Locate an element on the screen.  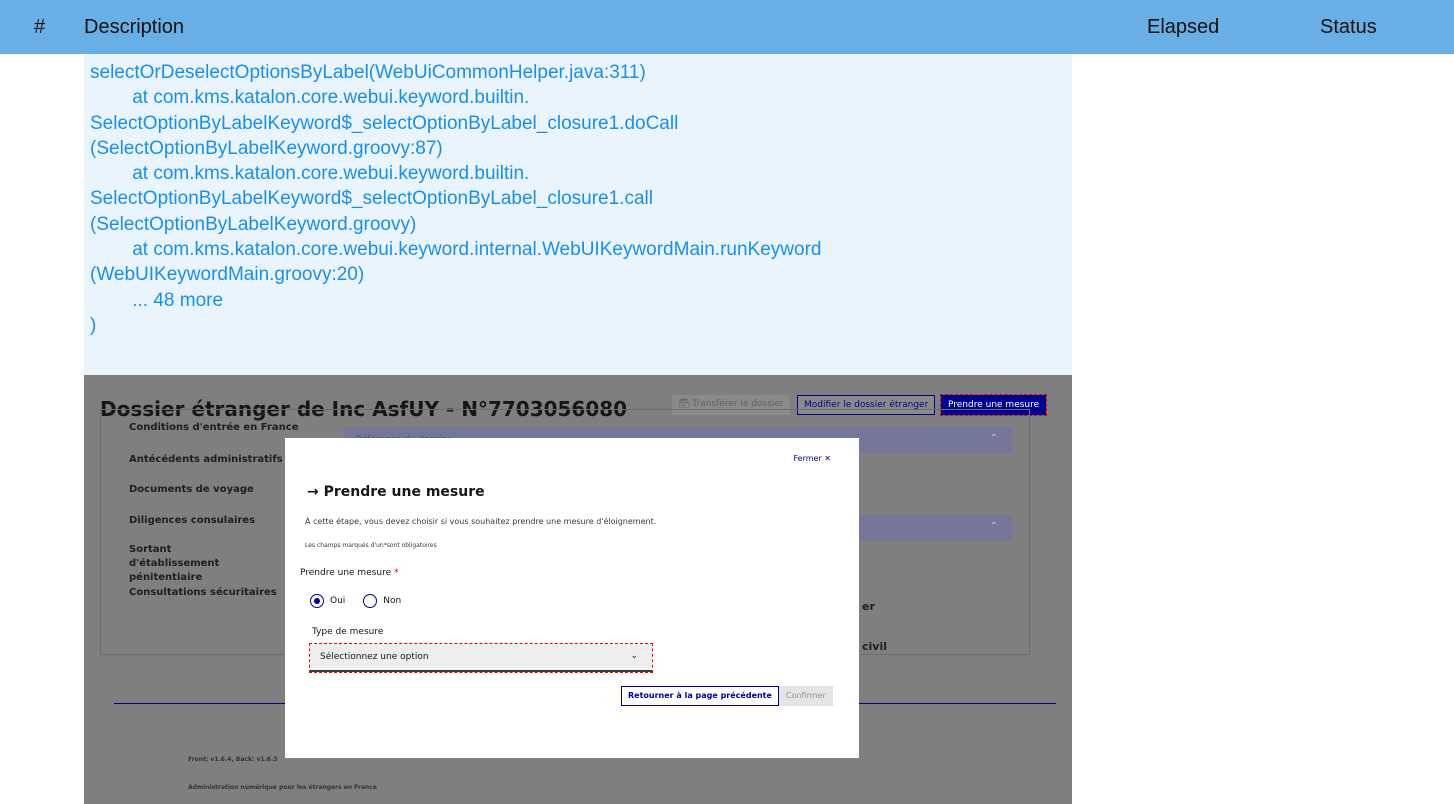
col-hash: # is located at coordinates (40, 27).